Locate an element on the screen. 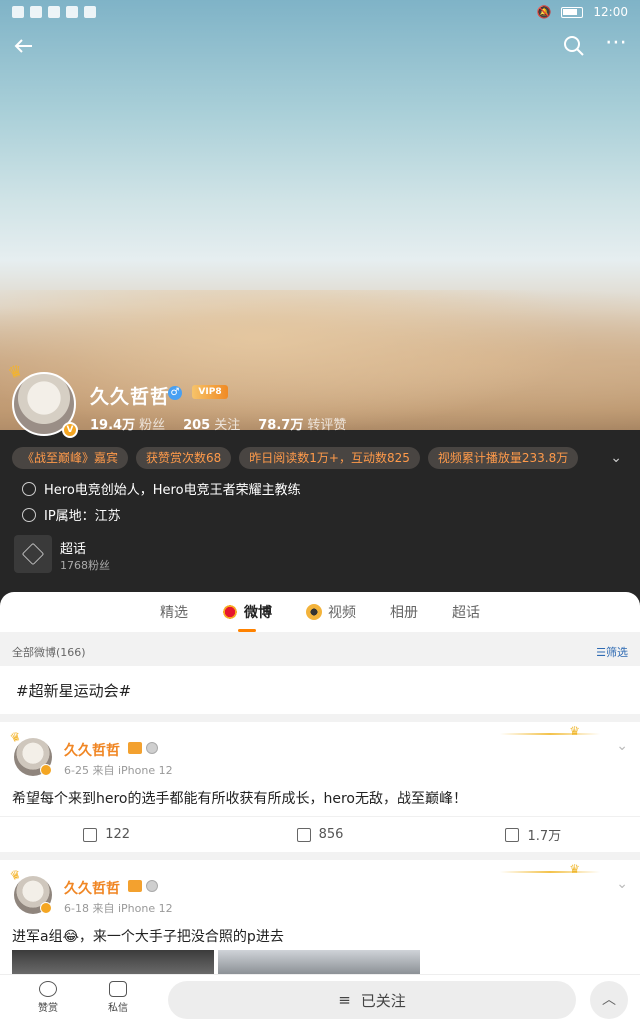  bottom-action-bar: 赞赏 私信 ≡ 已关注 ︿ is located at coordinates (320, 999).